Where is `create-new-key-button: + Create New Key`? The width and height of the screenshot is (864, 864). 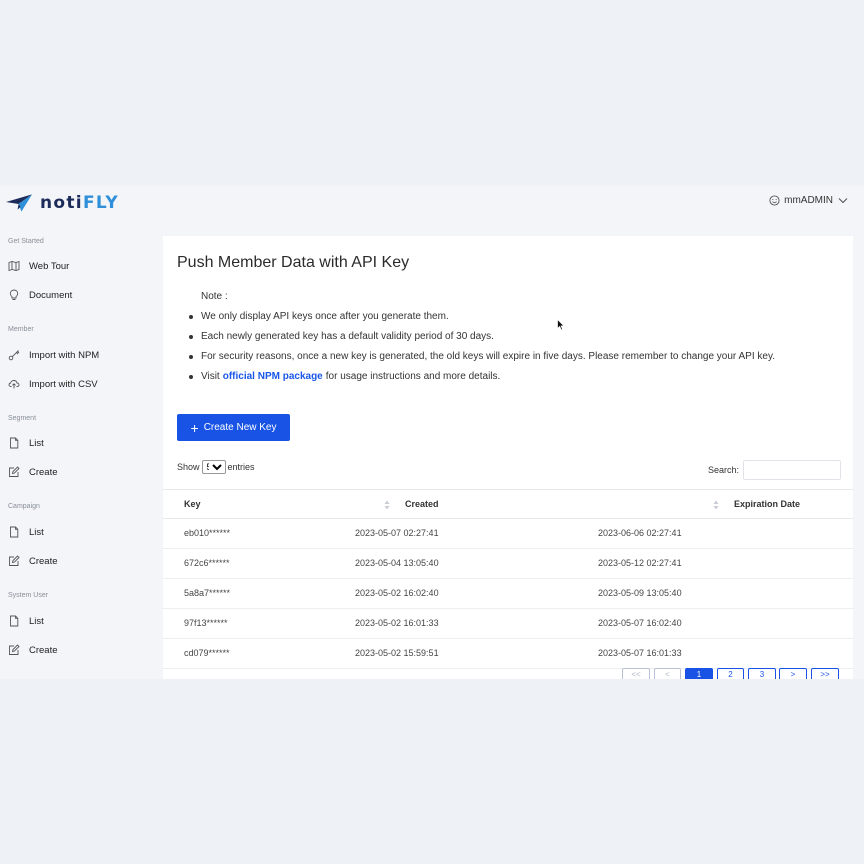
create-new-key-button: + Create New Key is located at coordinates (233, 427).